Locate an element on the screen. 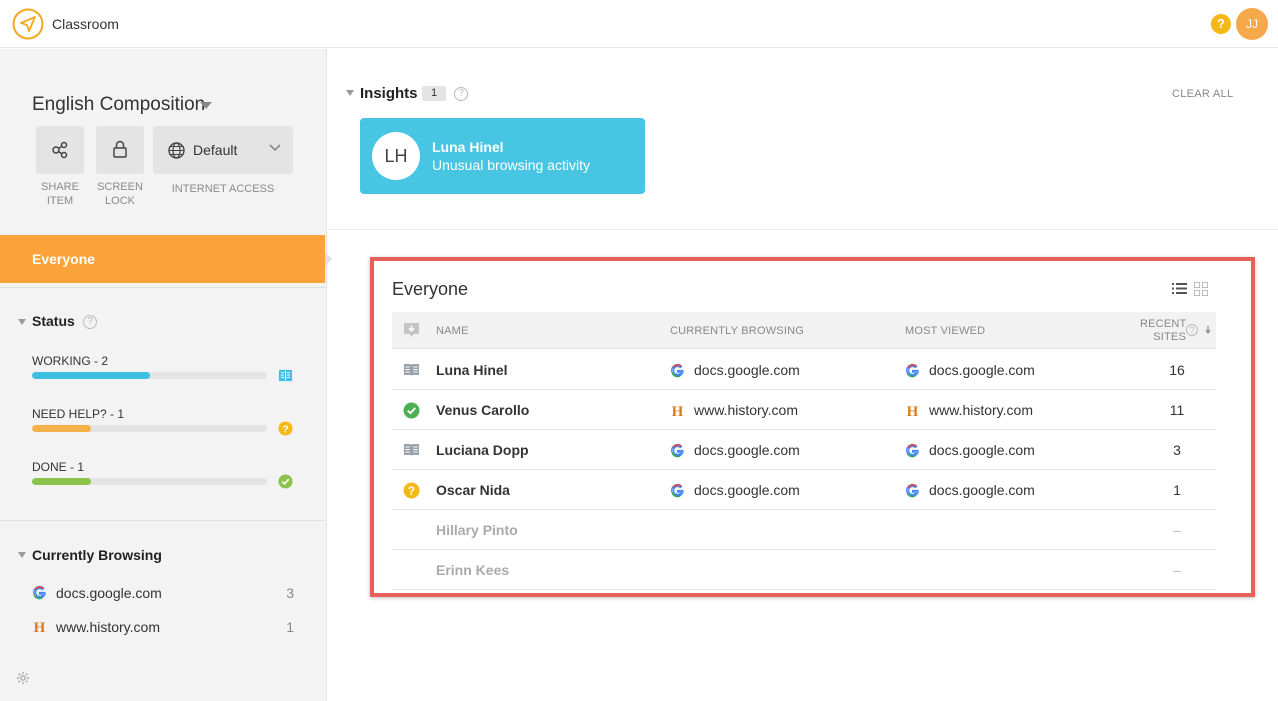  student-name: Erinn Kees is located at coordinates (472, 570).